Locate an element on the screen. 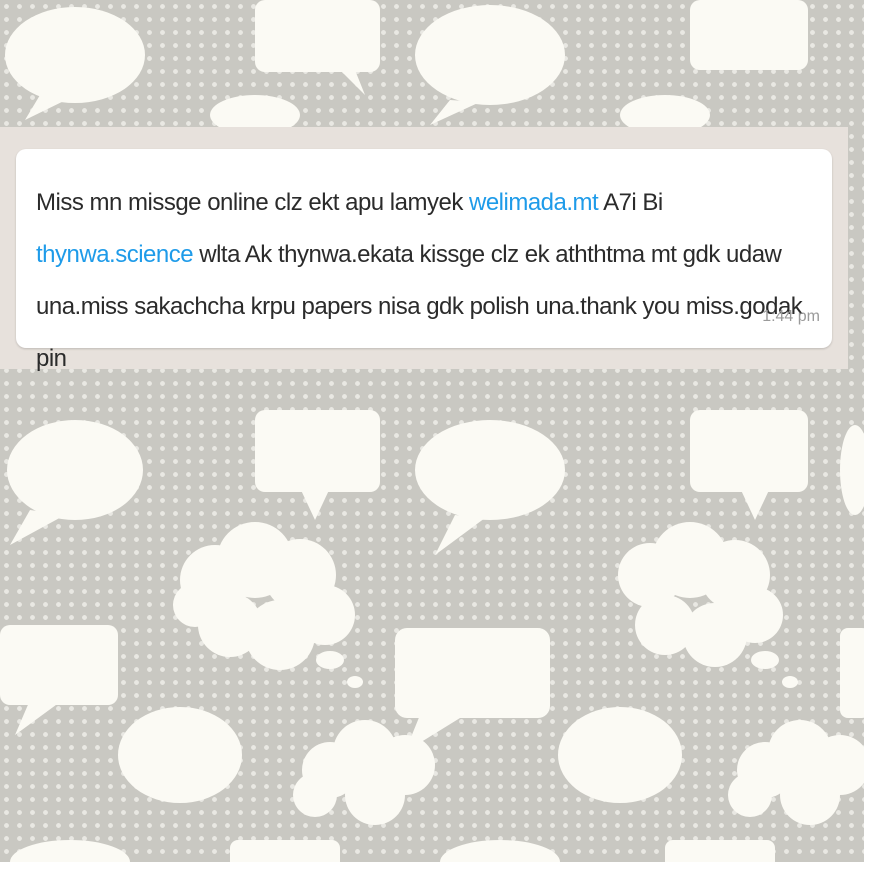 This screenshot has height=876, width=874. message-text-part: A7i Bi is located at coordinates (630, 202).